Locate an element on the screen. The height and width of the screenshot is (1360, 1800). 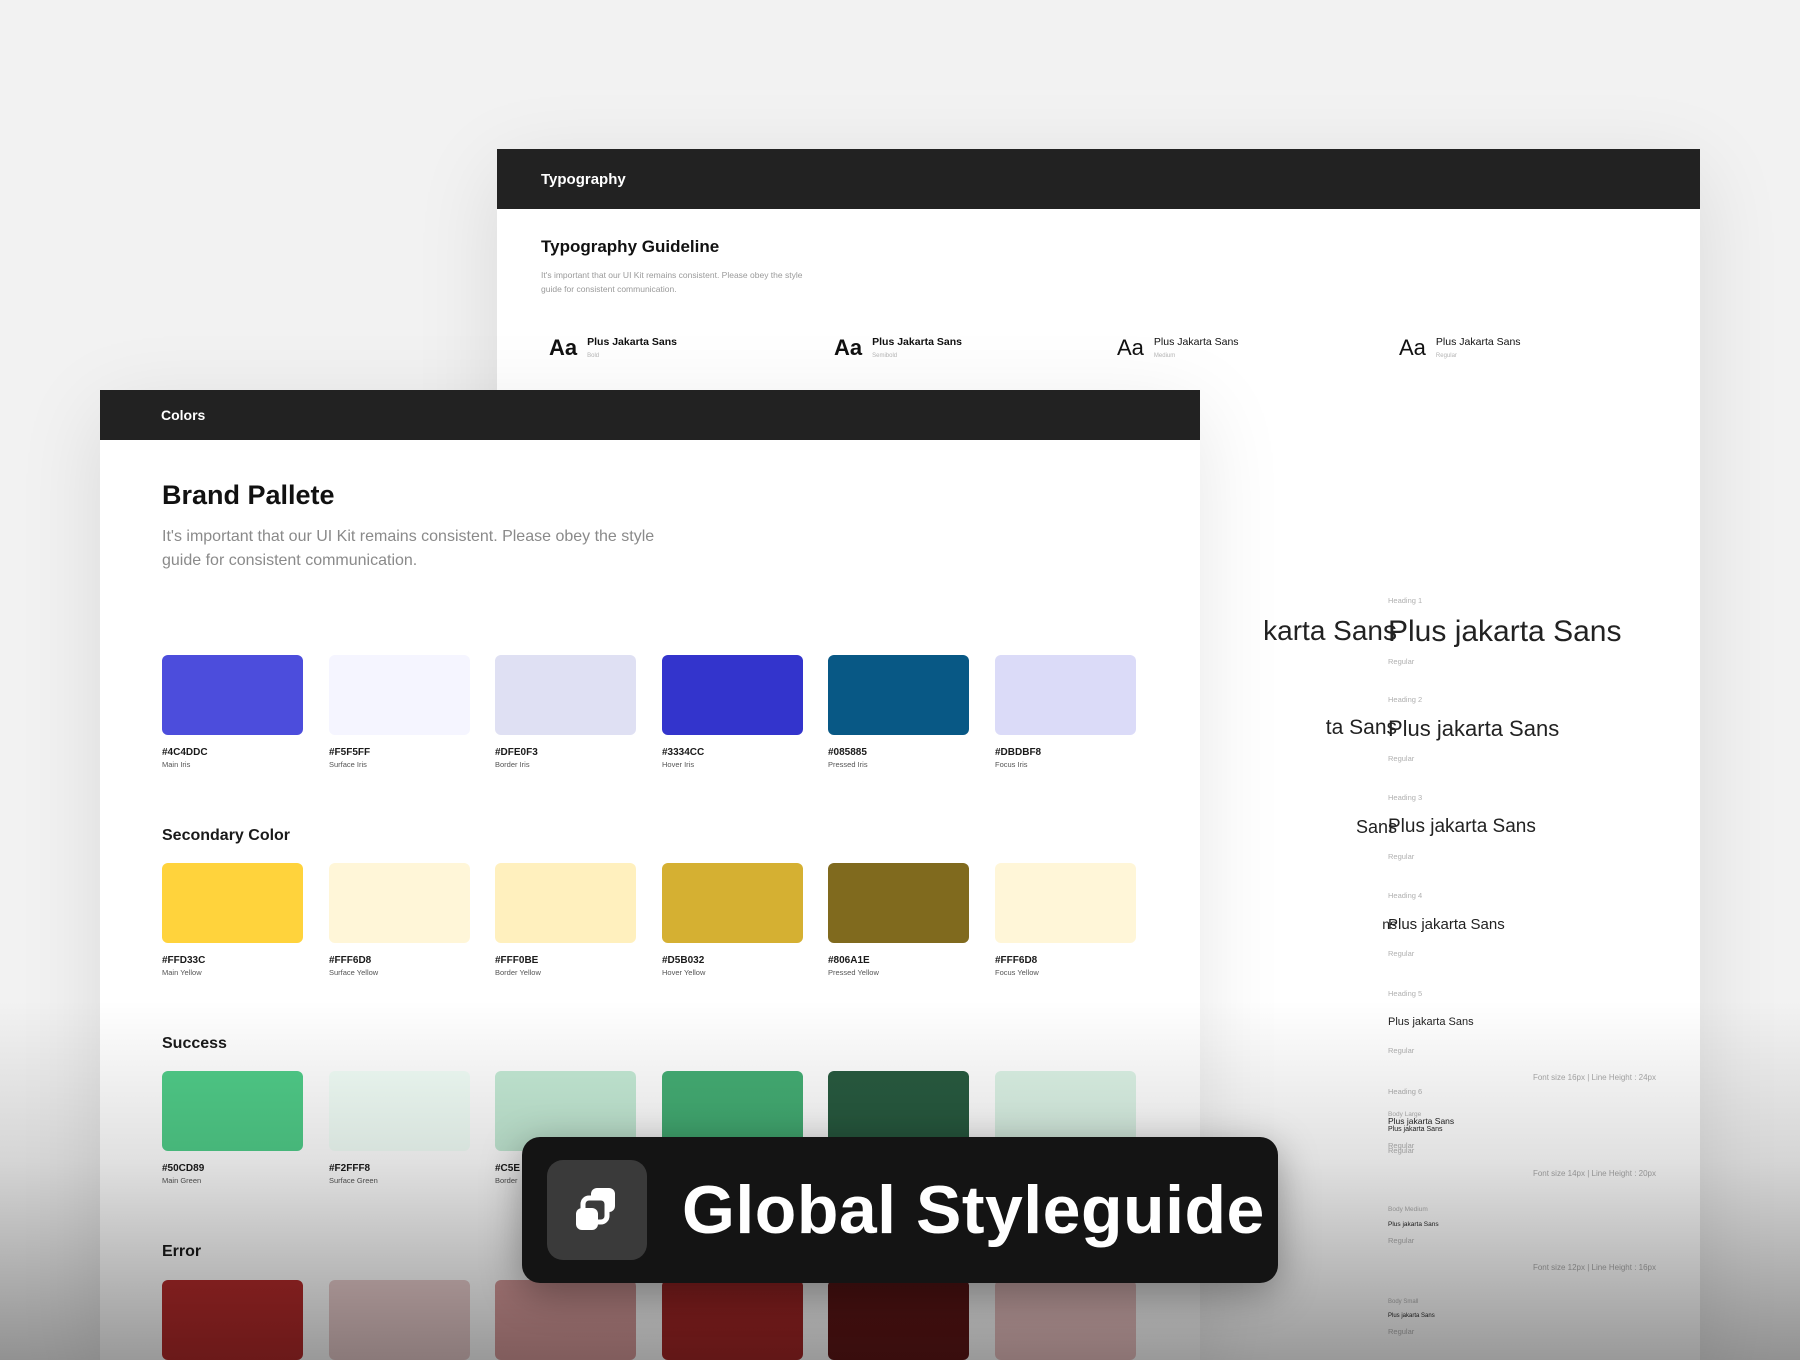
body-label: Body Small is located at coordinates (1403, 1302).